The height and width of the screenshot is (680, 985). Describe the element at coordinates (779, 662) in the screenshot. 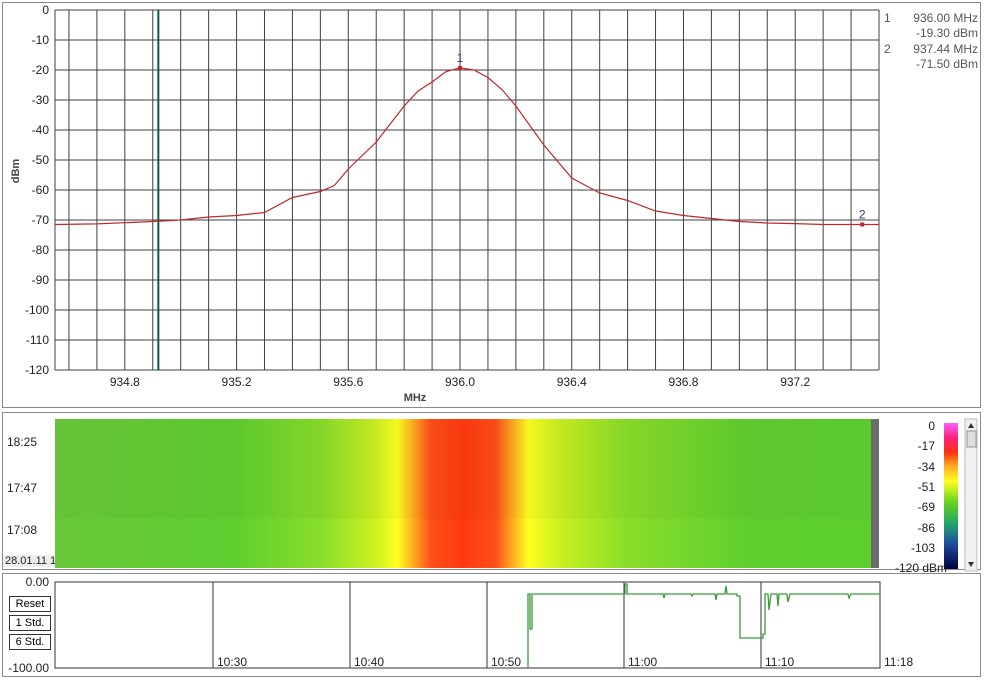

I see `timeline-tick-label: 11:10` at that location.